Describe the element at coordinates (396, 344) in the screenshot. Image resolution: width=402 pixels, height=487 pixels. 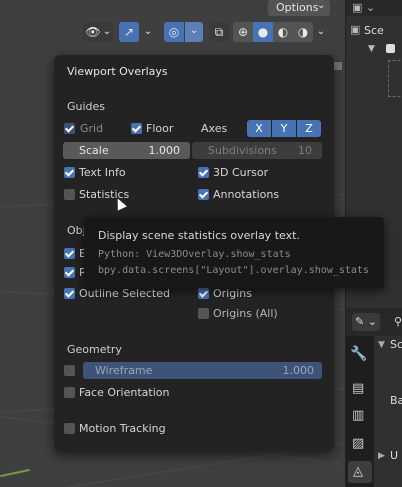
I see `properties-panel-label: Sc` at that location.